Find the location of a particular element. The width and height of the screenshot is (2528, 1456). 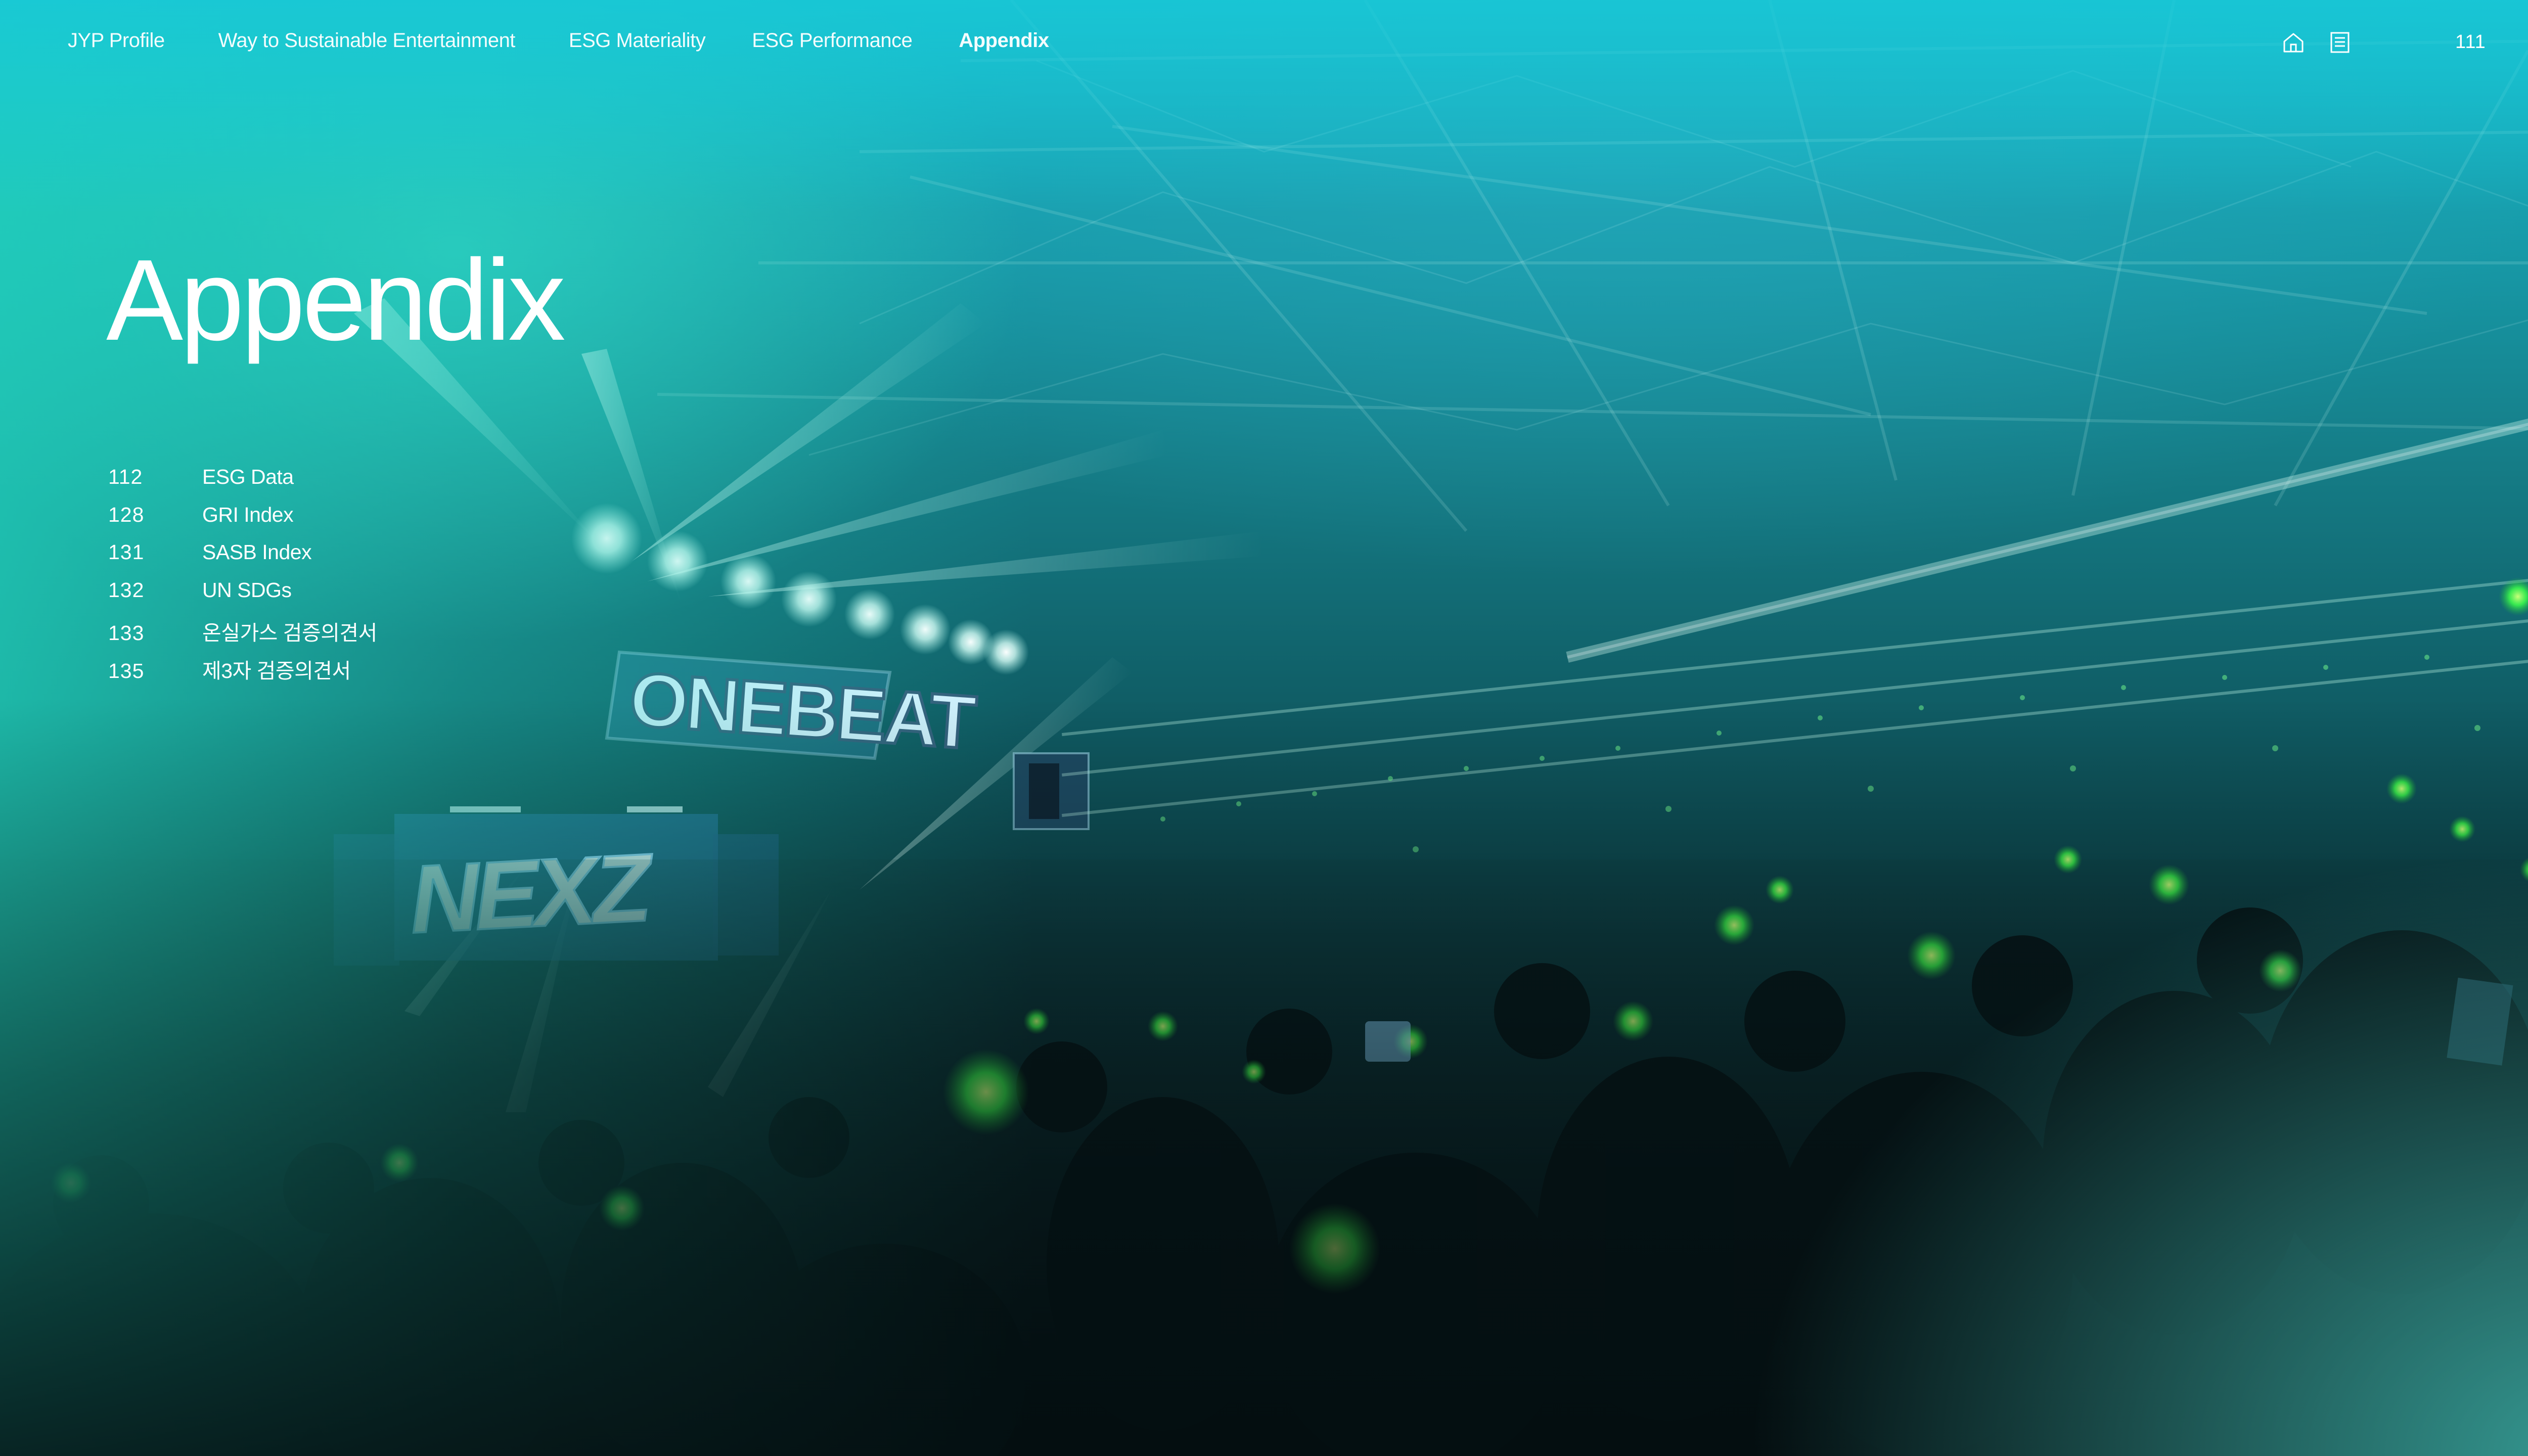

toc-item-third-party-assurance: 135 제3자 검증의견서 is located at coordinates (243, 673).